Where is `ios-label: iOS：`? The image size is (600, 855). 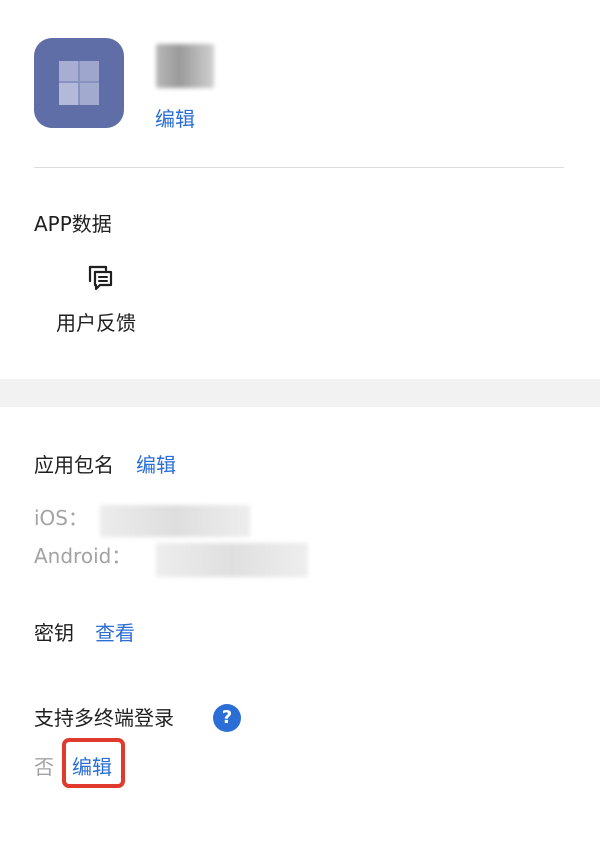
ios-label: iOS： is located at coordinates (61, 518).